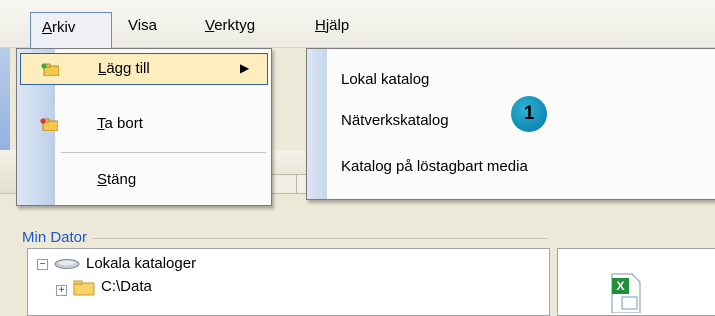  What do you see at coordinates (64, 27) in the screenshot?
I see `menu-arkiv-label: rkiv` at bounding box center [64, 27].